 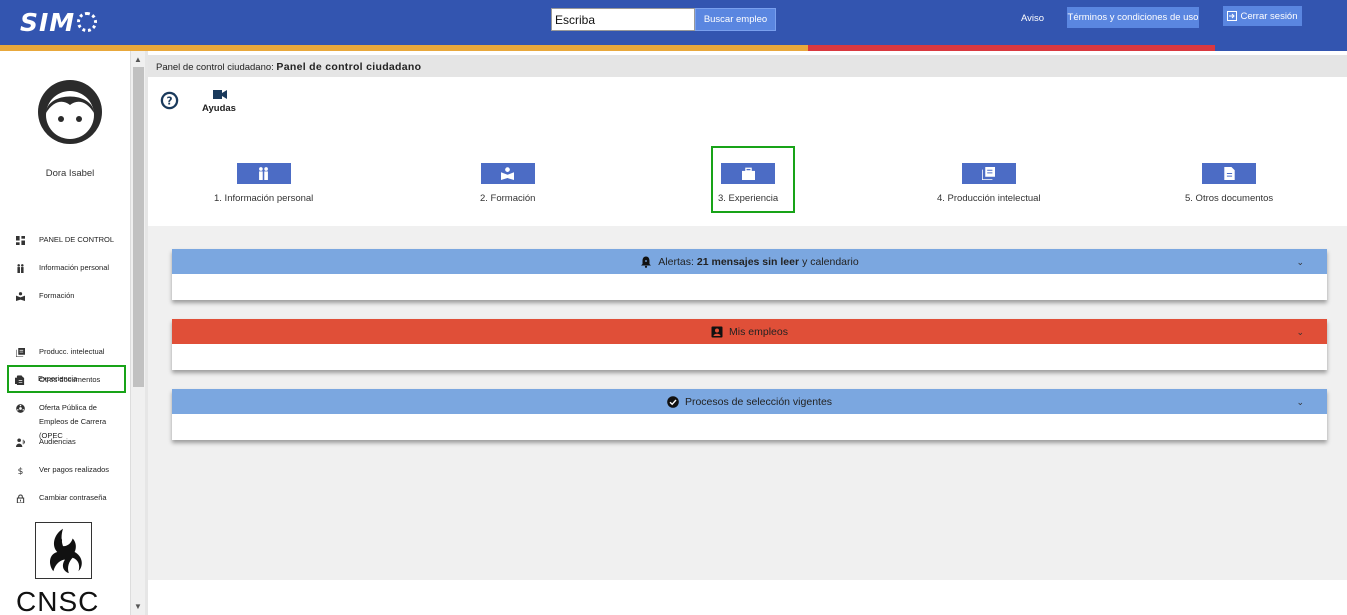 I want to click on sidebar-item-pagos: $ Ver pagos realizados, so click(x=69, y=471).